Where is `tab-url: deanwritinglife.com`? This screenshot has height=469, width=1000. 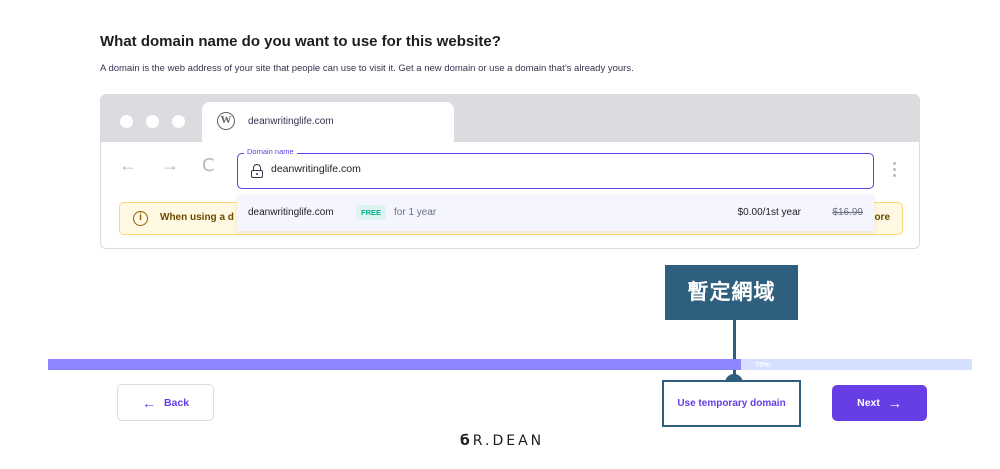
tab-url: deanwritinglife.com is located at coordinates (291, 121).